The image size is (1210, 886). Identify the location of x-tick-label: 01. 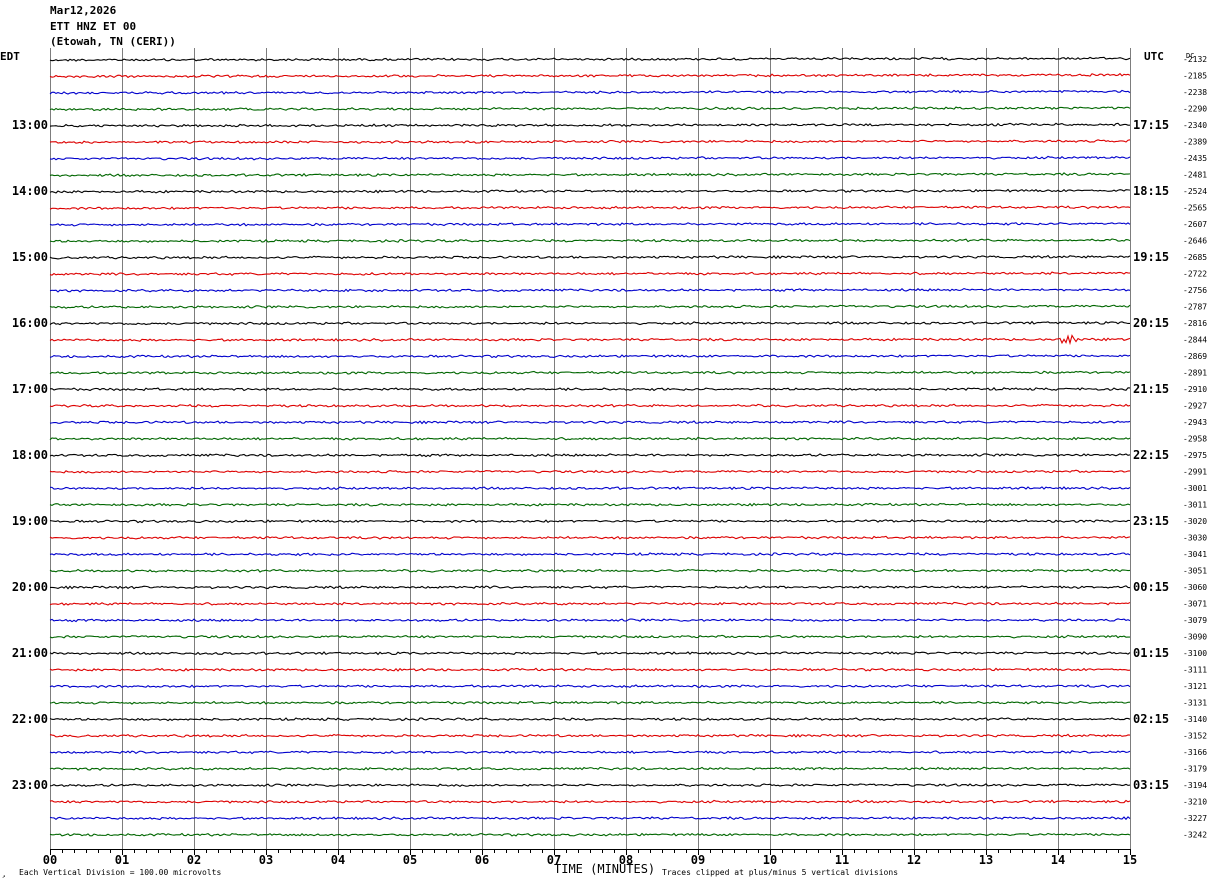
(122, 860).